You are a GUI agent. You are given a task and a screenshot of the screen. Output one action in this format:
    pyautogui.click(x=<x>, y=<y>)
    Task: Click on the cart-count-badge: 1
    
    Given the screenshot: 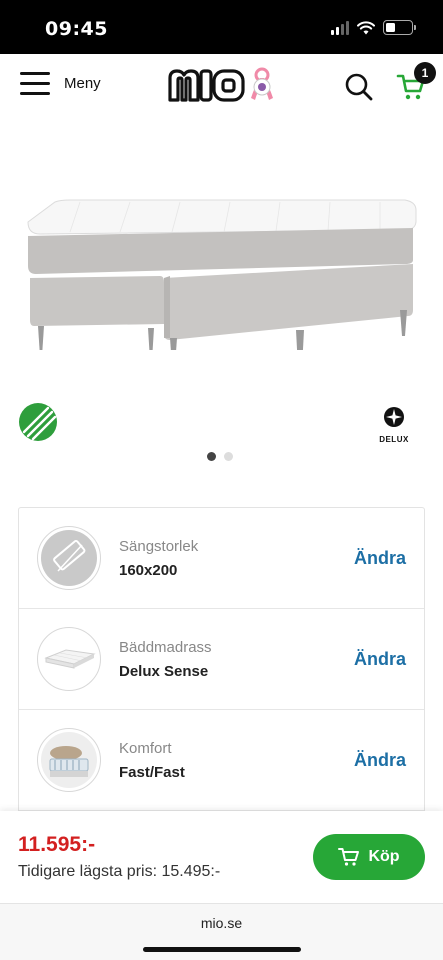 What is the action you would take?
    pyautogui.click(x=425, y=73)
    